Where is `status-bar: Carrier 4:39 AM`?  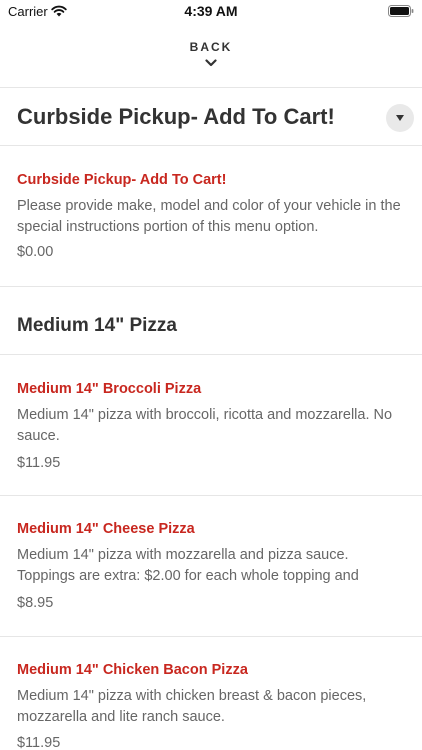 status-bar: Carrier 4:39 AM is located at coordinates (211, 12).